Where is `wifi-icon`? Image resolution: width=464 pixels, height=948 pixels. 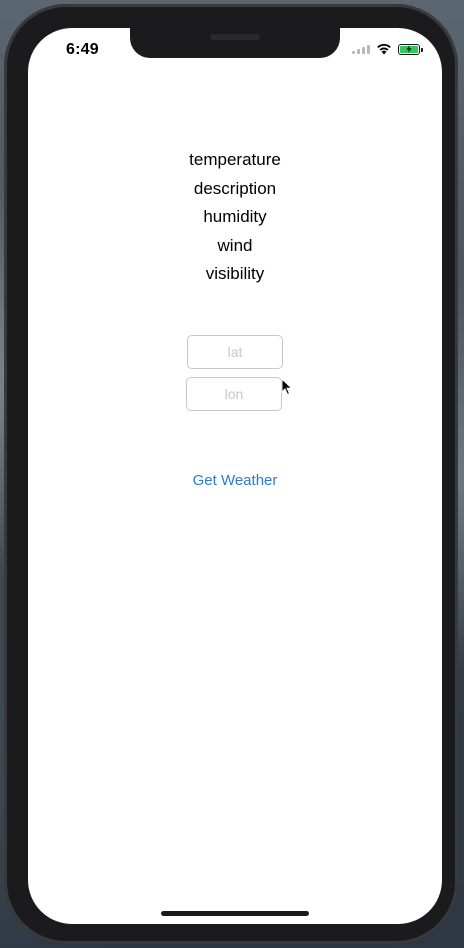
wifi-icon is located at coordinates (384, 49).